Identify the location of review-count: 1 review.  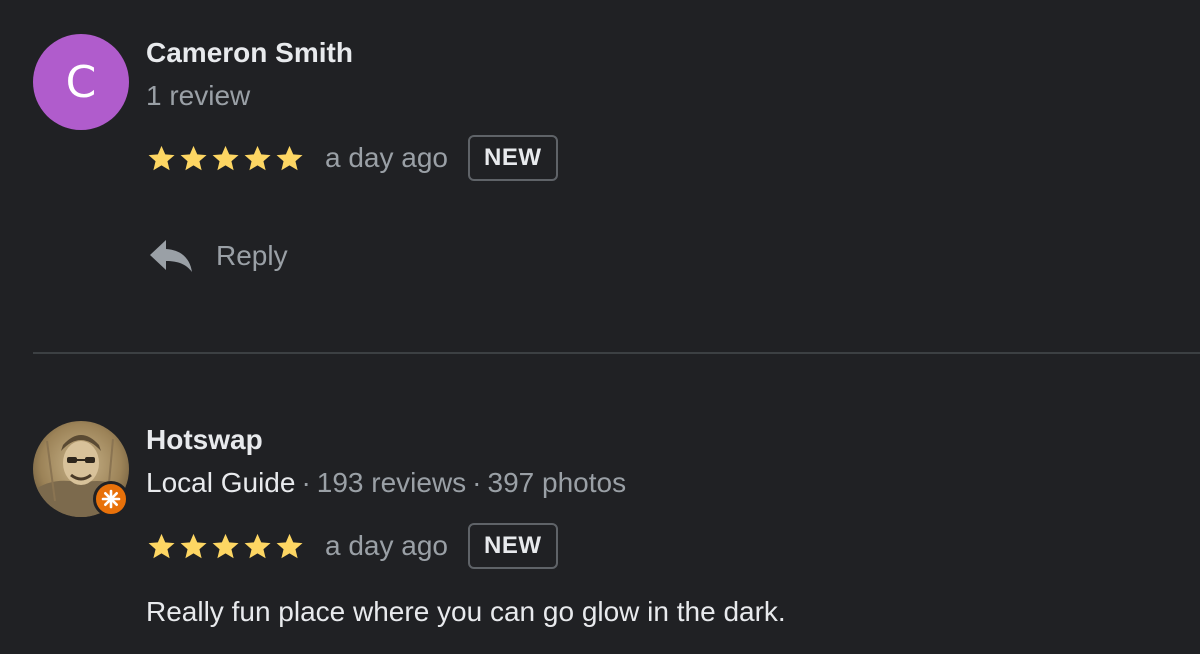
(198, 95).